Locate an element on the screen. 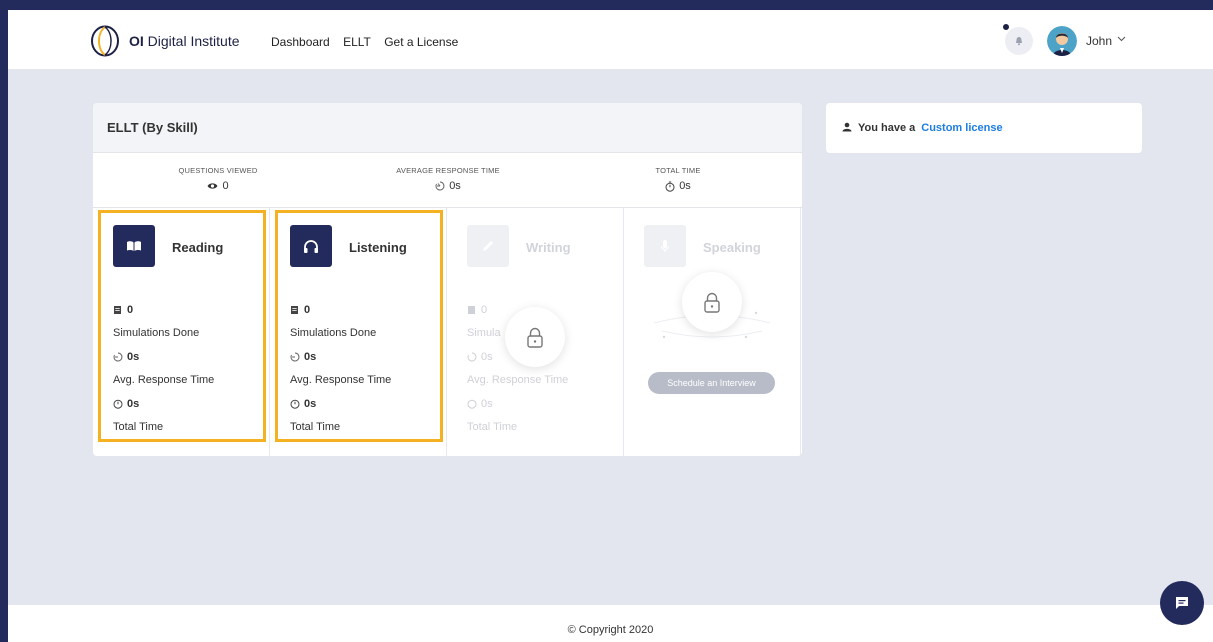 The height and width of the screenshot is (642, 1213). brand-rest: Digital Institute is located at coordinates (193, 41).